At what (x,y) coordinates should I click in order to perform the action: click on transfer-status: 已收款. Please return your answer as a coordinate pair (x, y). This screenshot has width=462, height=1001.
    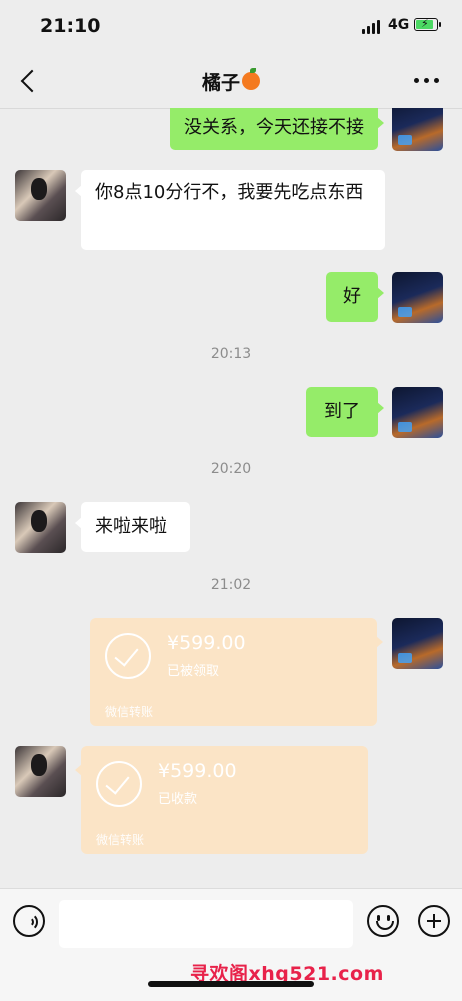
    Looking at the image, I should click on (178, 799).